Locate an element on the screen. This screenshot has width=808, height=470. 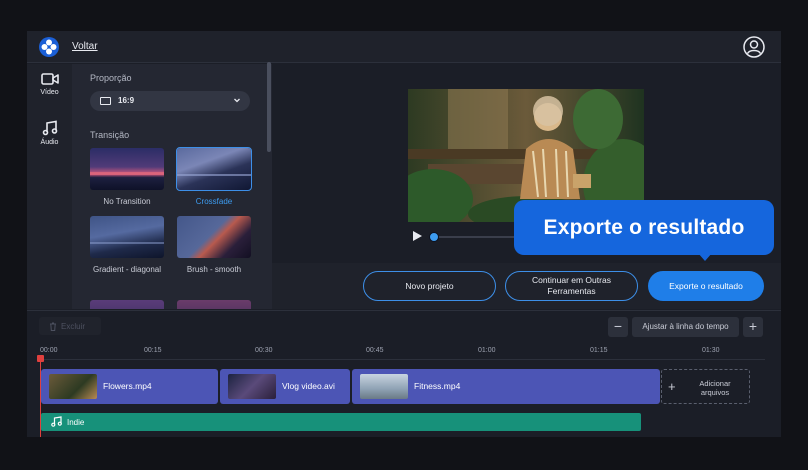
left-icon-bar: Vídeo Áudio is located at coordinates (49, 186).